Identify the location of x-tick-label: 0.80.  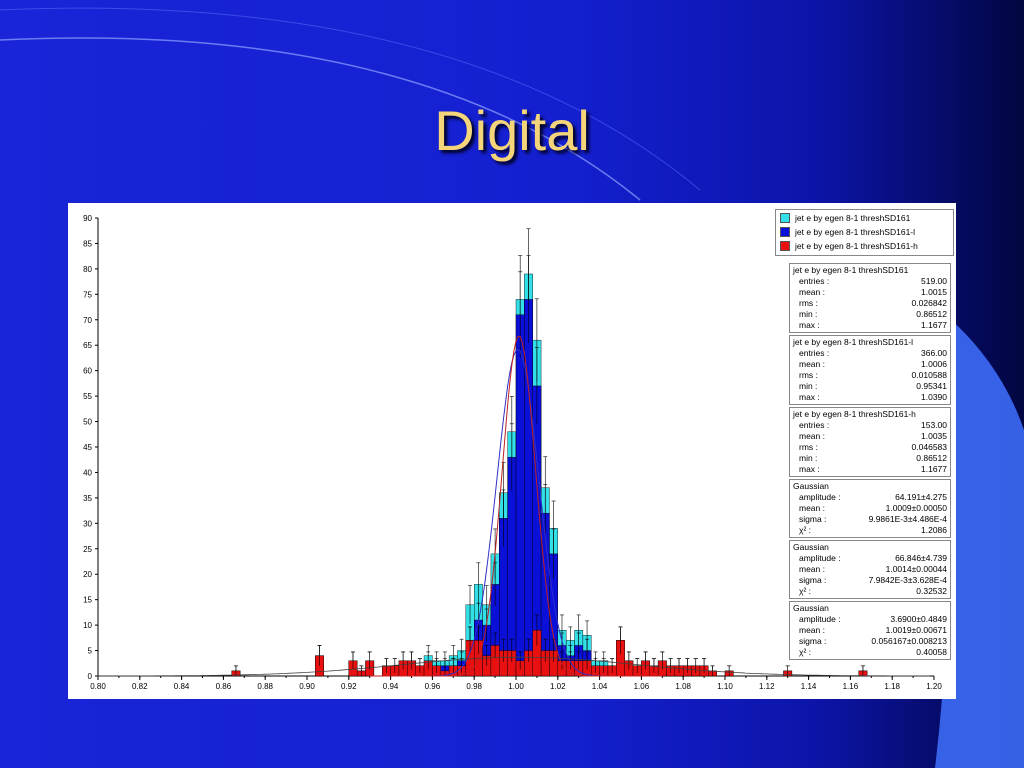
(98, 686).